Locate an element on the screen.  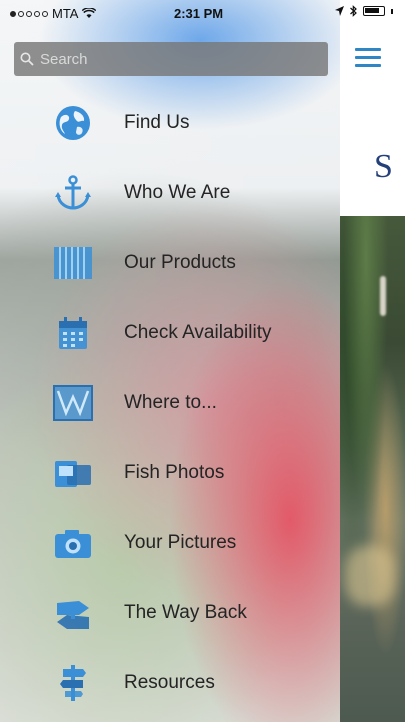
location-icon is located at coordinates (339, 11).